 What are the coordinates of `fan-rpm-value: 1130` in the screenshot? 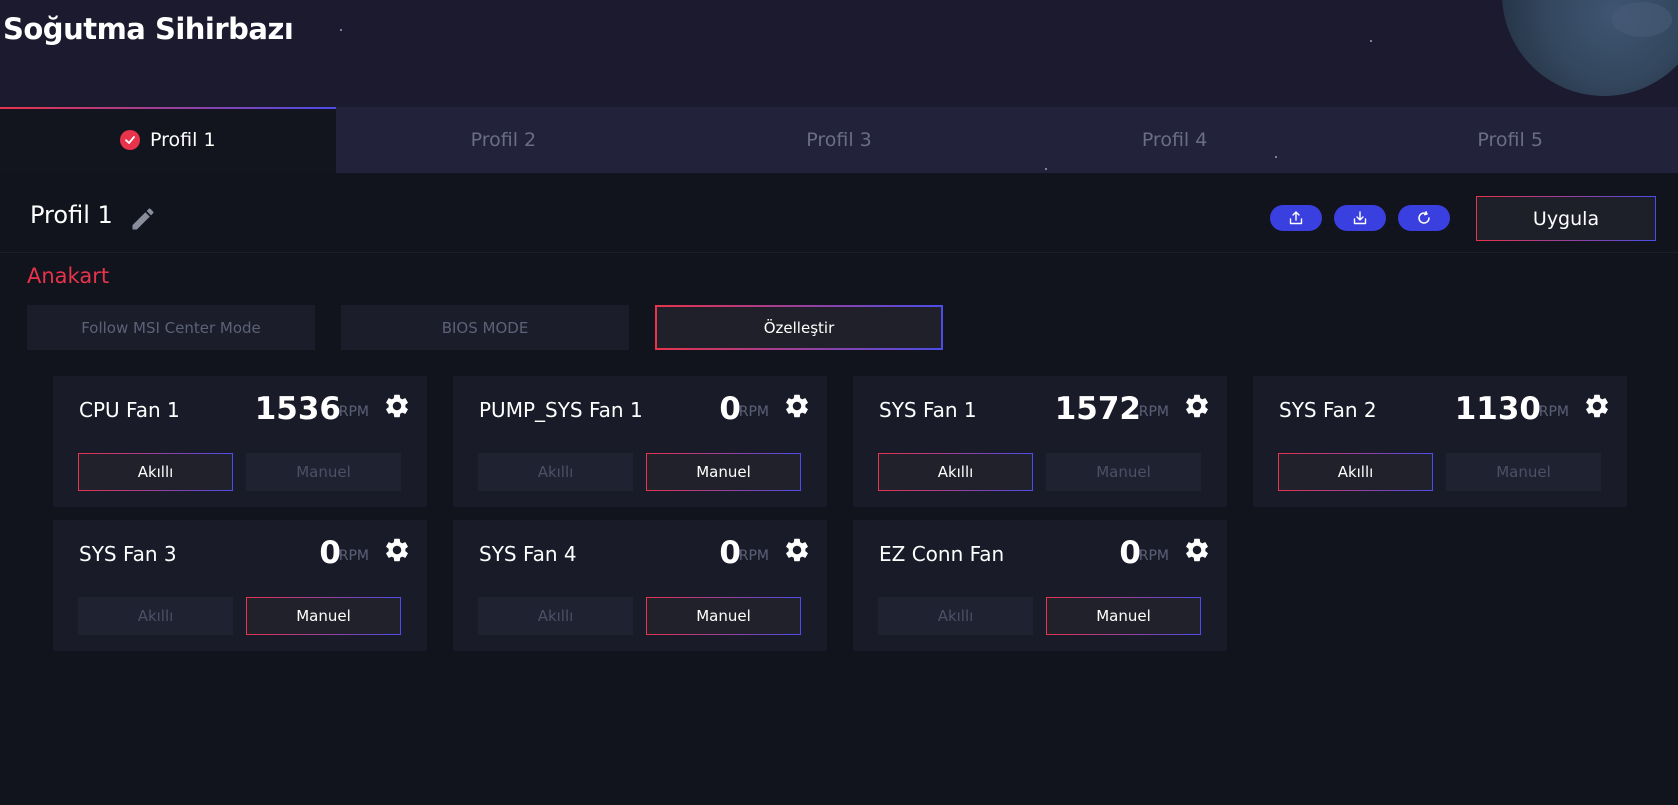 It's located at (1497, 409).